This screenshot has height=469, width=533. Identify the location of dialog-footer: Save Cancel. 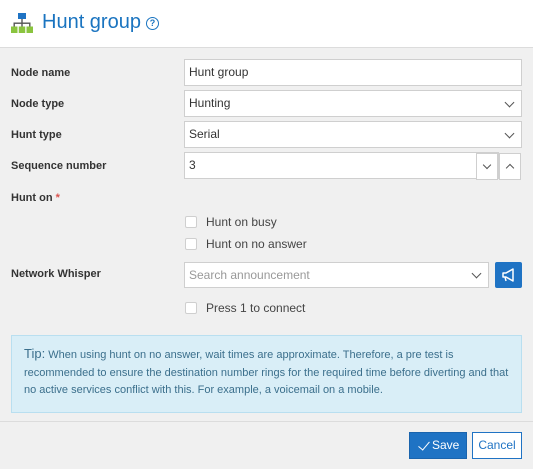
(266, 445).